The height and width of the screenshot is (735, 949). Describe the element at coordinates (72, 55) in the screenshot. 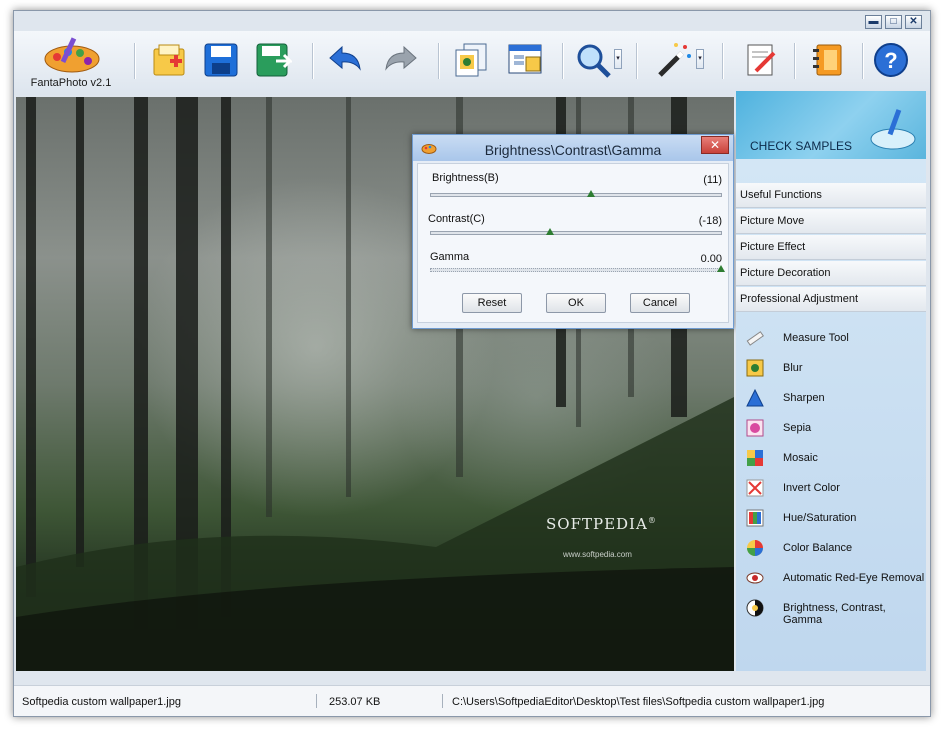

I see `palette-icon` at that location.